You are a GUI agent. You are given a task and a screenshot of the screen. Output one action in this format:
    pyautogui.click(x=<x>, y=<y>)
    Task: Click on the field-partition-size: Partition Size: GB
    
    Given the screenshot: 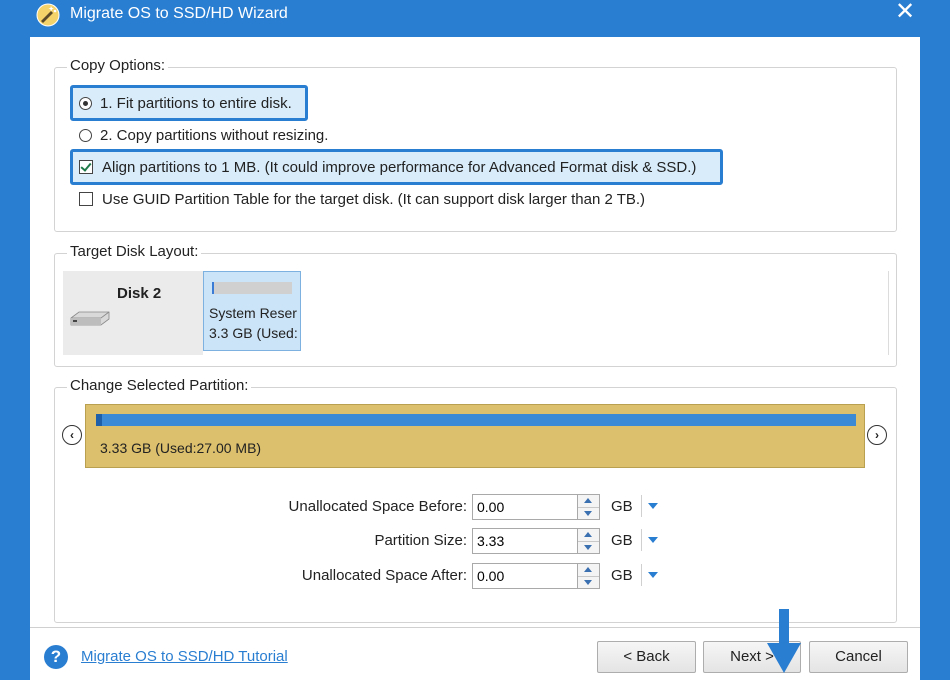 What is the action you would take?
    pyautogui.click(x=361, y=541)
    